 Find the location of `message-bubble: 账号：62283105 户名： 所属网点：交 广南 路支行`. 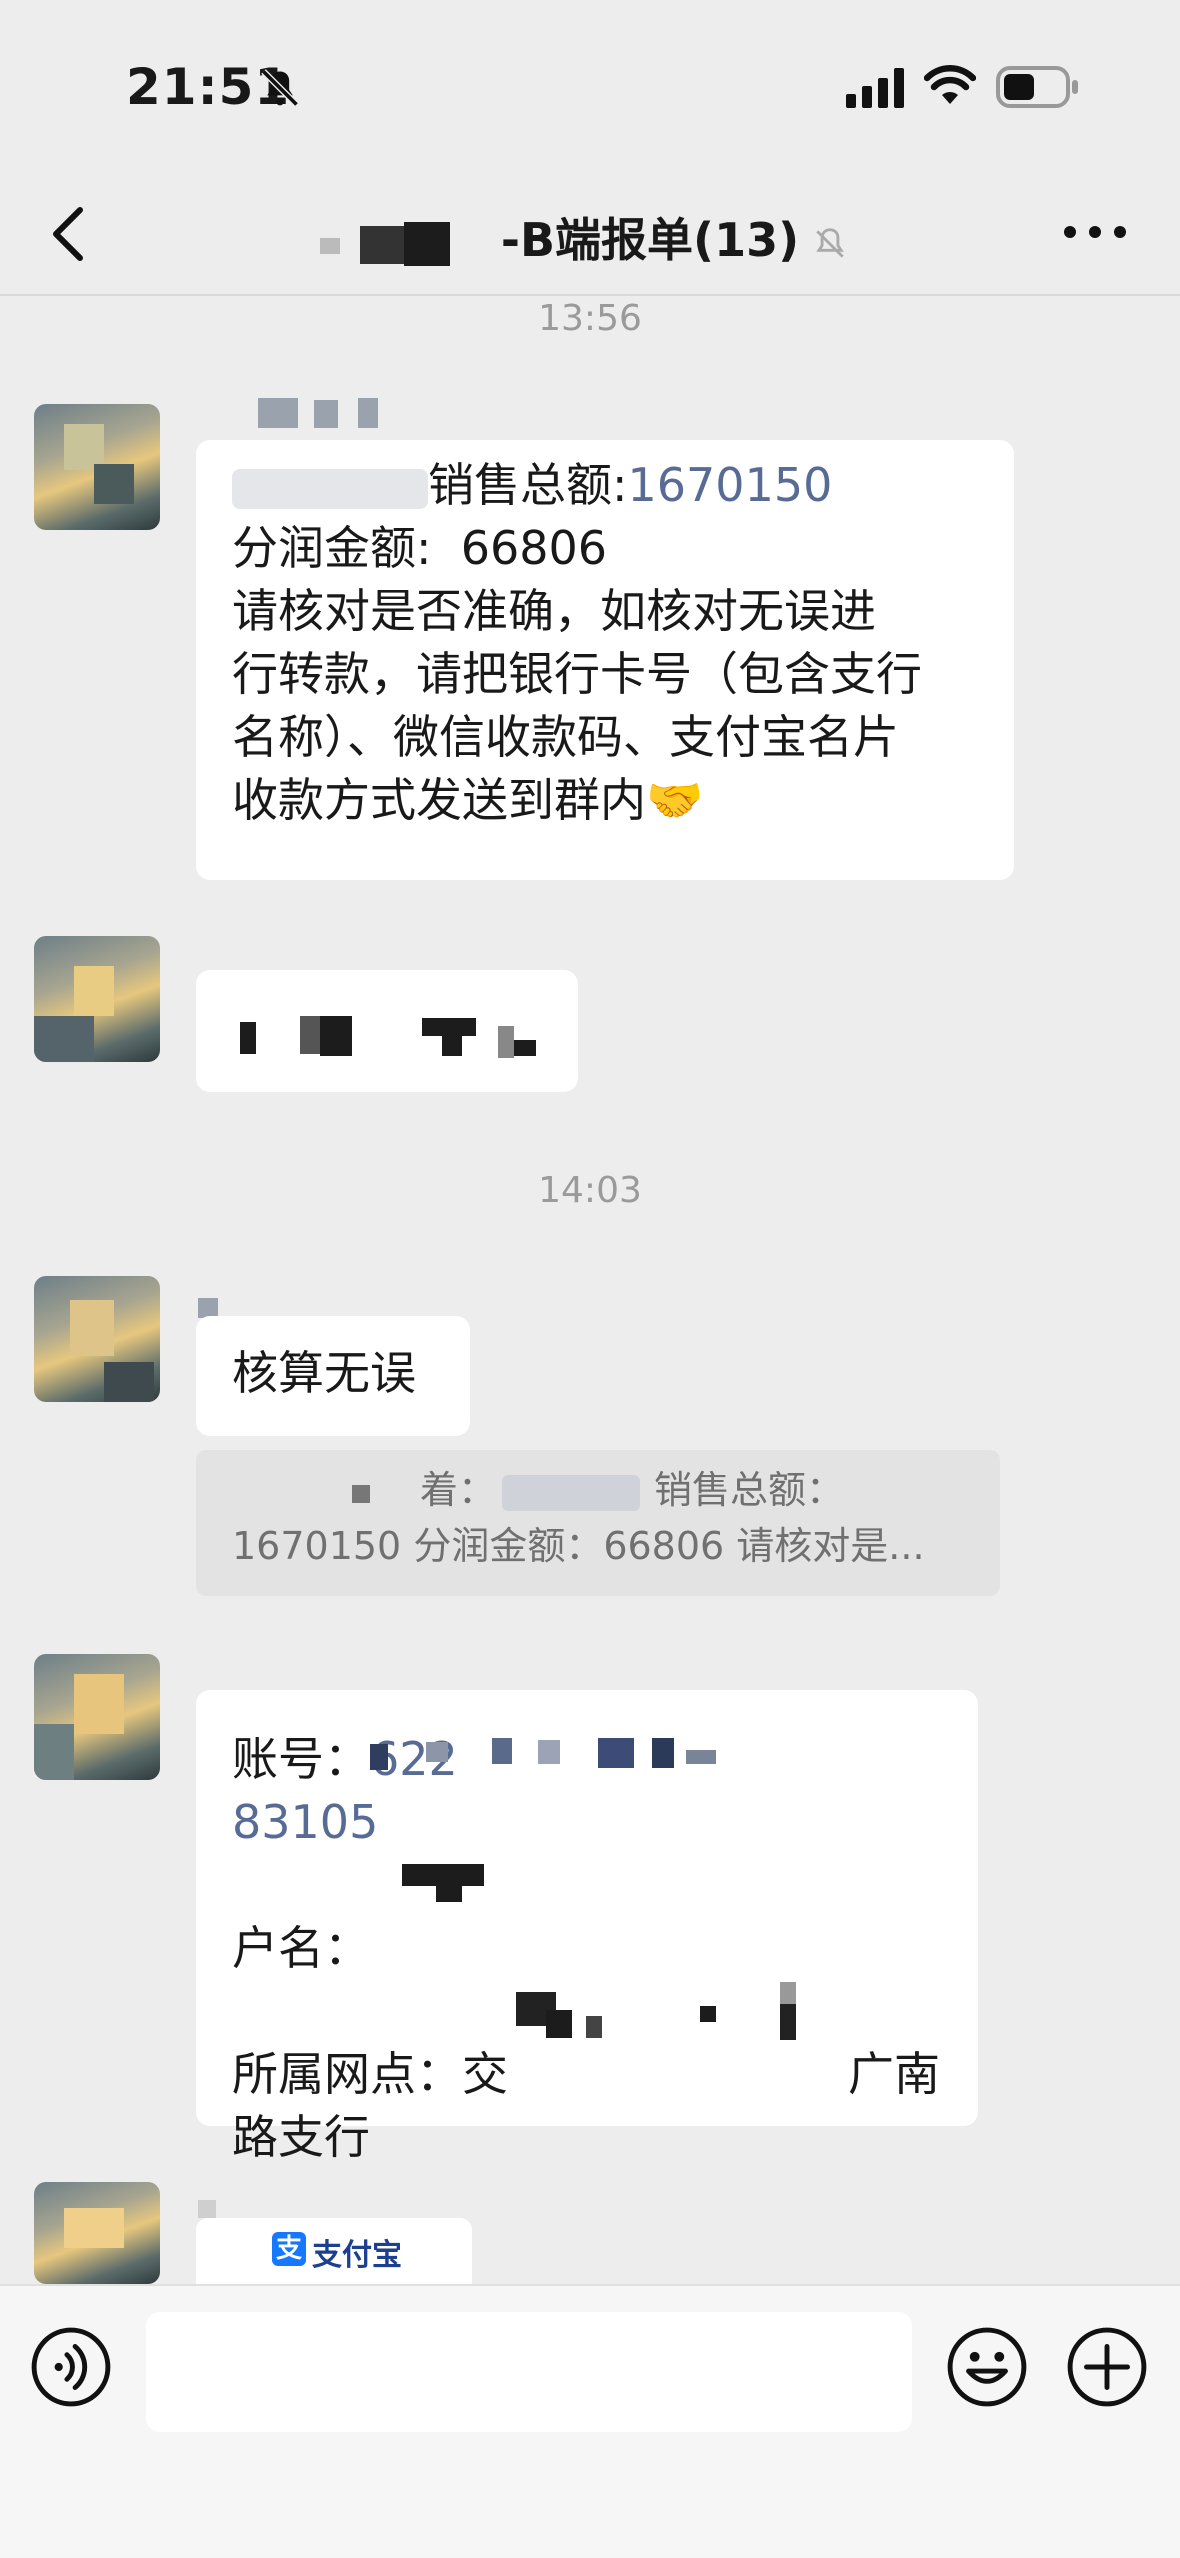

message-bubble: 账号：62283105 户名： 所属网点：交 广南 路支行 is located at coordinates (587, 1927).